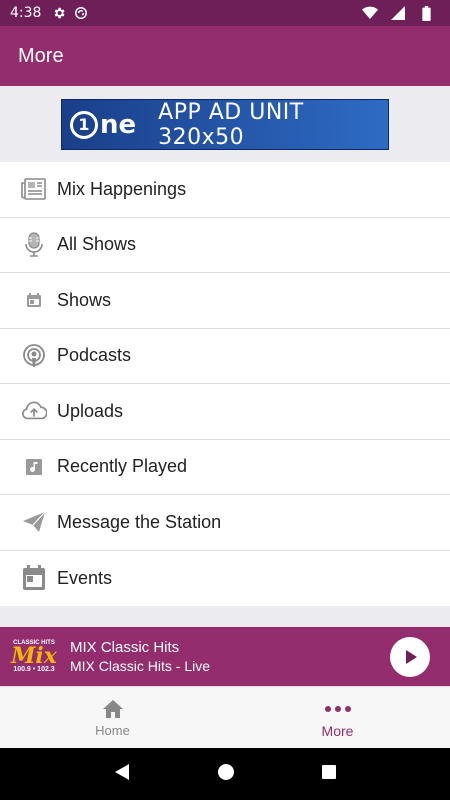  I want to click on now-playing-title: MIX Classic Hits, so click(125, 647).